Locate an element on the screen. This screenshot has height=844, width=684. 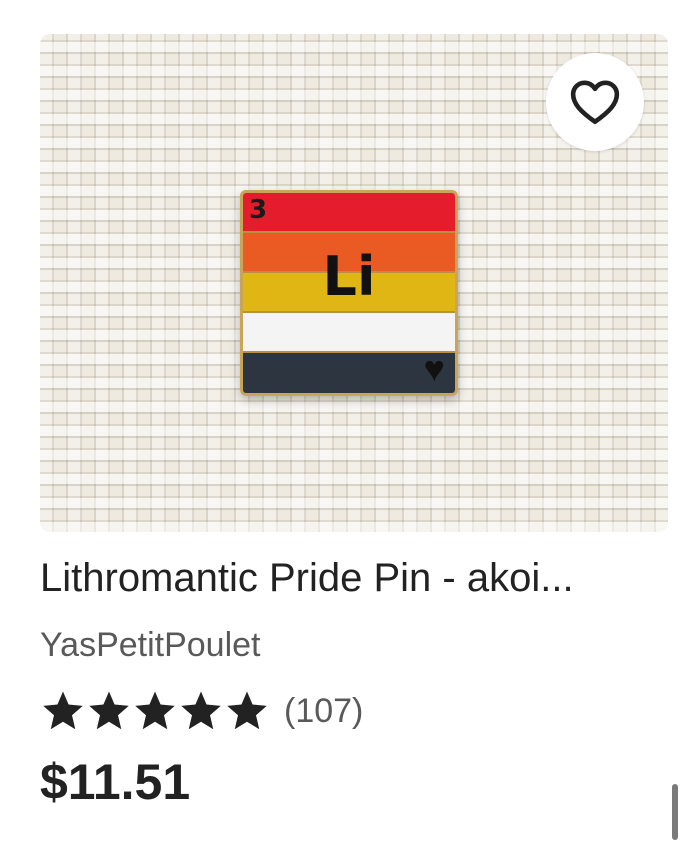
review-count: (107) is located at coordinates (324, 710).